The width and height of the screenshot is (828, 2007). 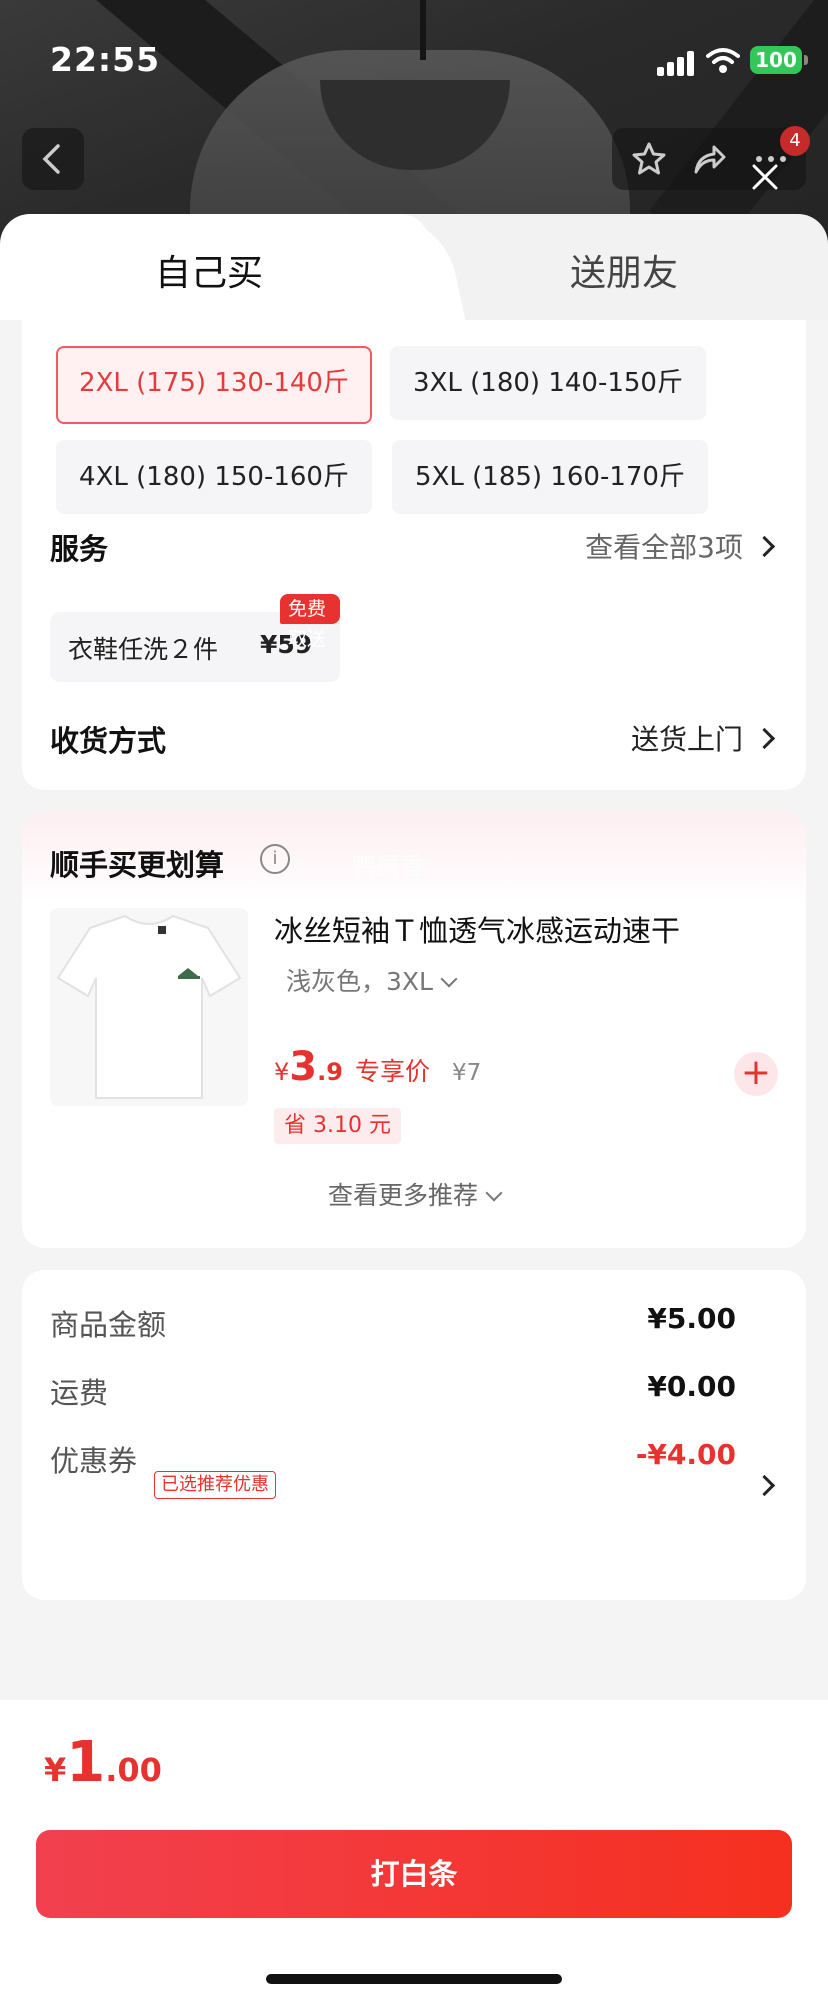 What do you see at coordinates (414, 1874) in the screenshot?
I see `pay-button: 打白条` at bounding box center [414, 1874].